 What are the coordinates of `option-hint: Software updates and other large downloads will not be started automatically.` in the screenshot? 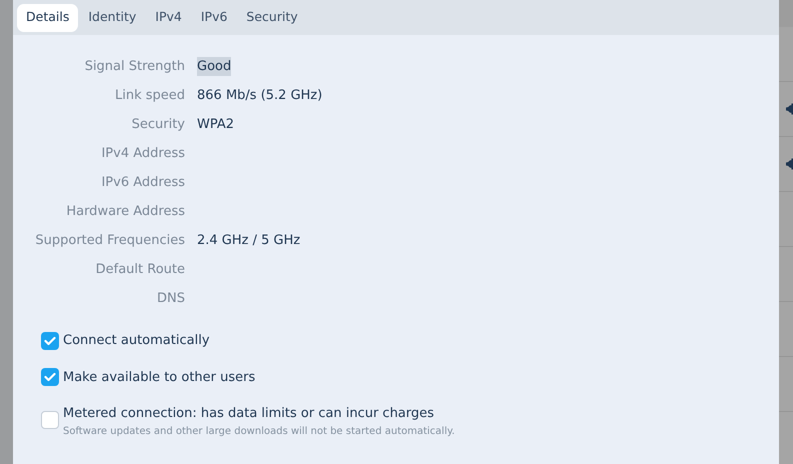 It's located at (259, 431).